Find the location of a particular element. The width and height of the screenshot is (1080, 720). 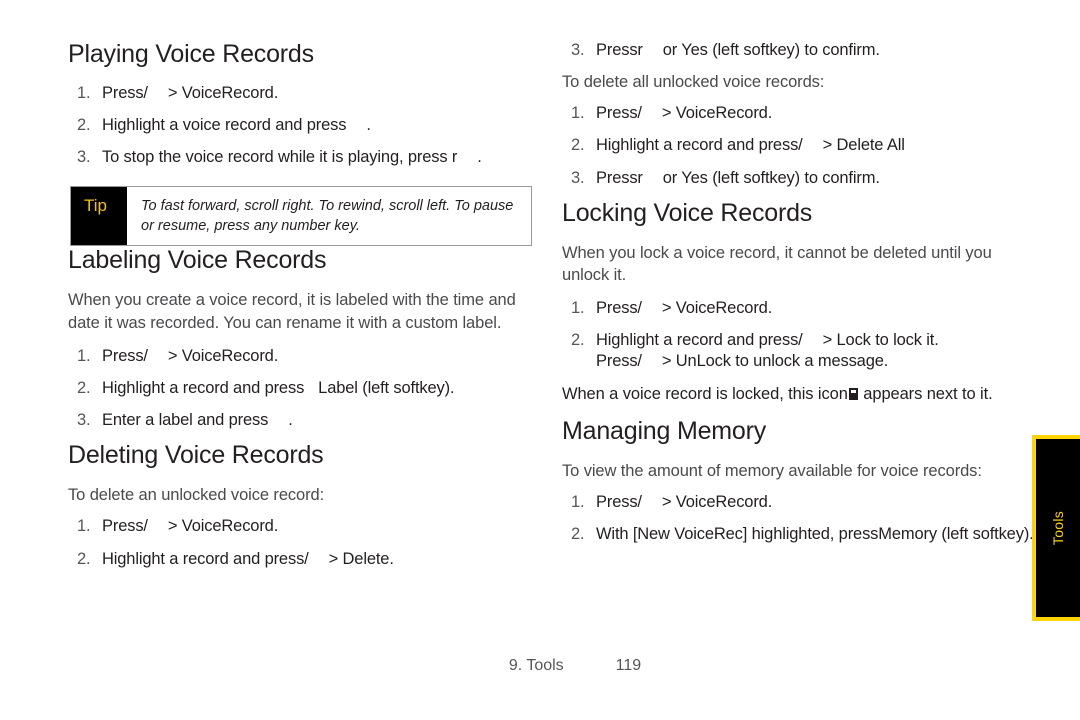

step-item: Highlight a voice record and press. is located at coordinates (308, 125).